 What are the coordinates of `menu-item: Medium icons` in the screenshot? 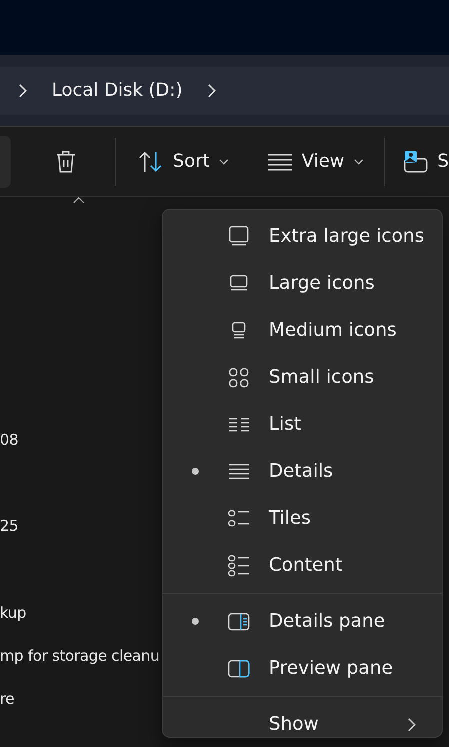 It's located at (302, 330).